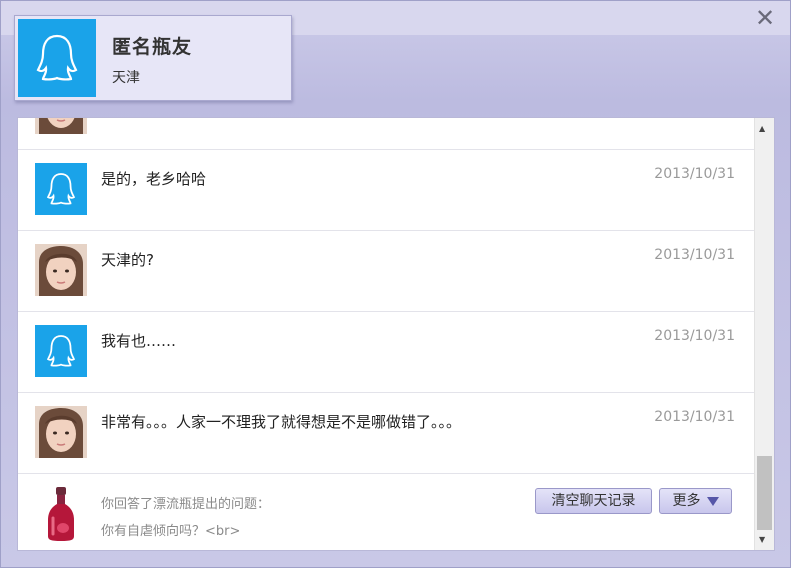  What do you see at coordinates (386, 271) in the screenshot?
I see `list-item: 天津的? 2013/10/31` at bounding box center [386, 271].